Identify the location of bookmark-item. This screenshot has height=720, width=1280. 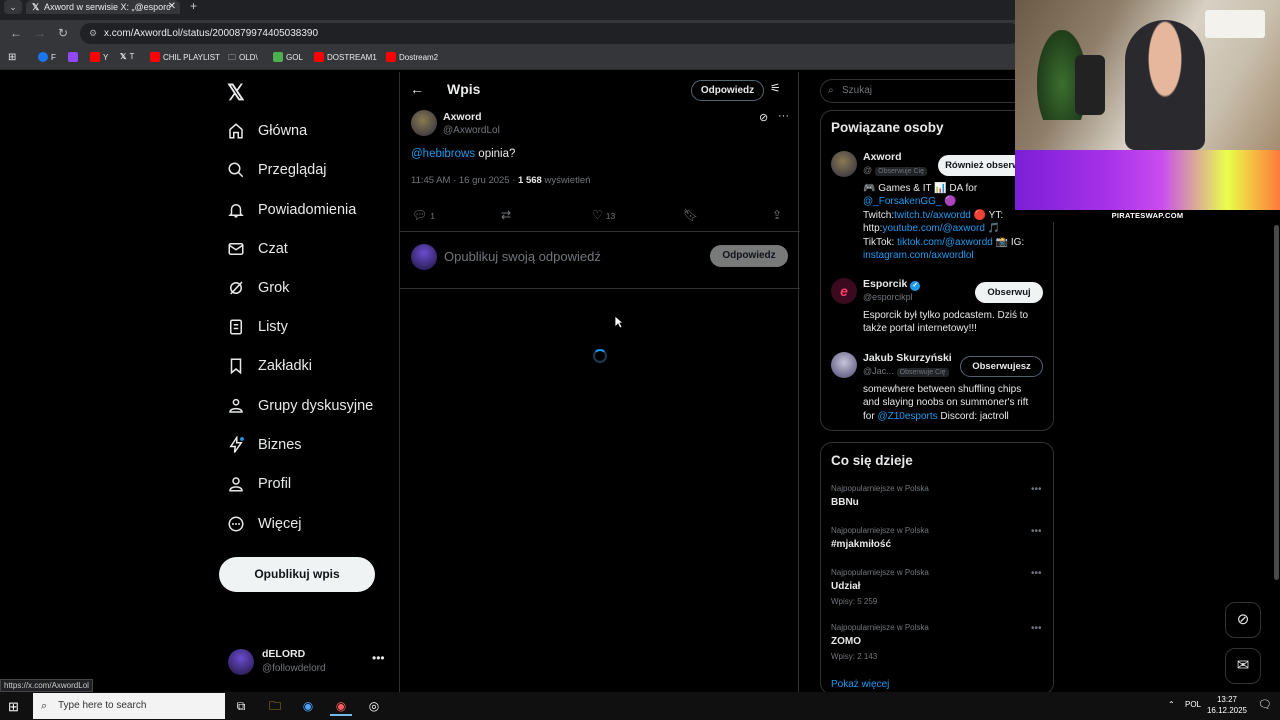
(74, 57).